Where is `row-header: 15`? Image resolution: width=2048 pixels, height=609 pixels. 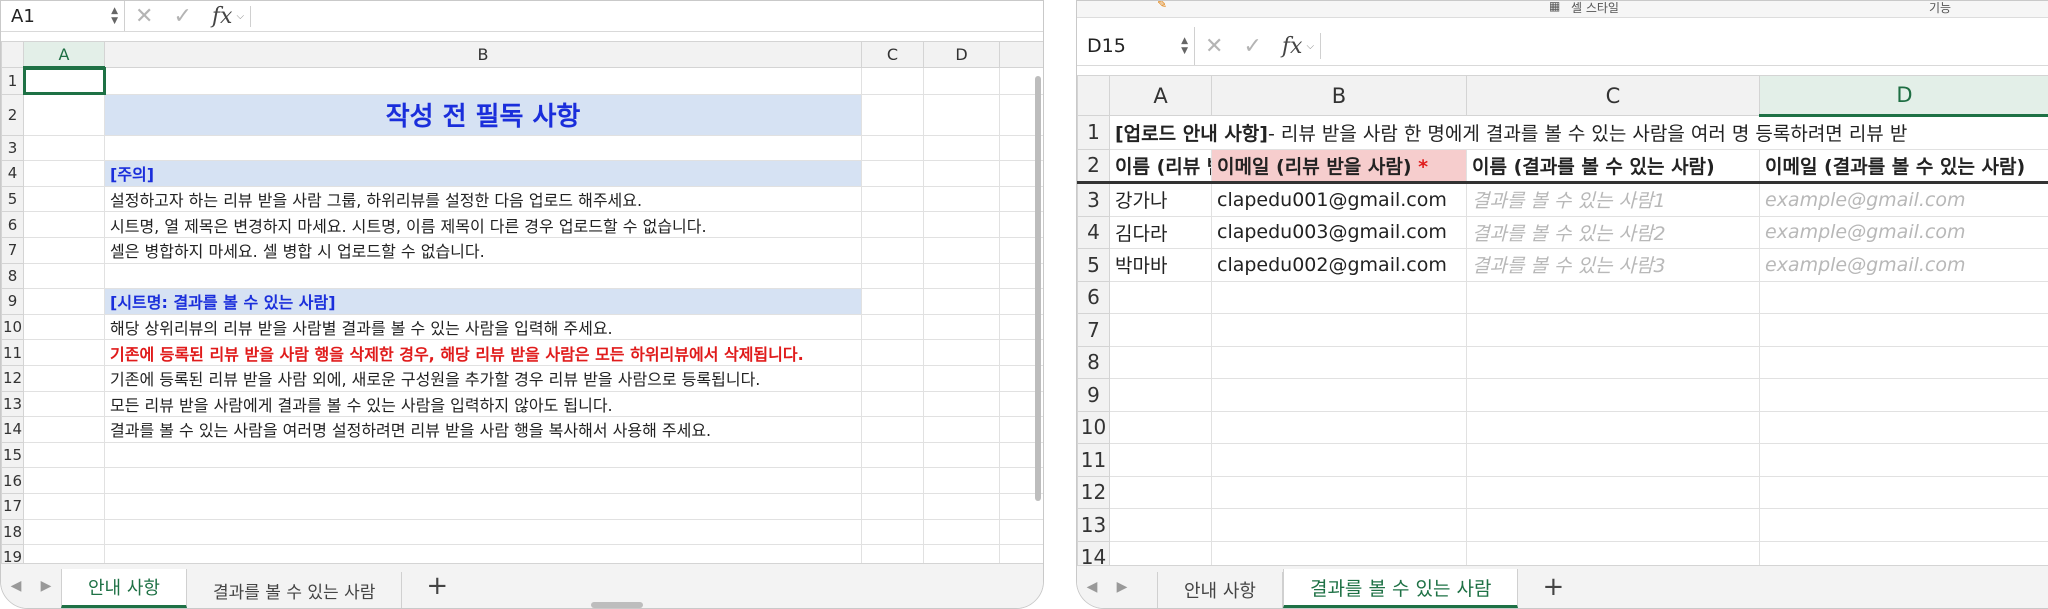 row-header: 15 is located at coordinates (12, 455).